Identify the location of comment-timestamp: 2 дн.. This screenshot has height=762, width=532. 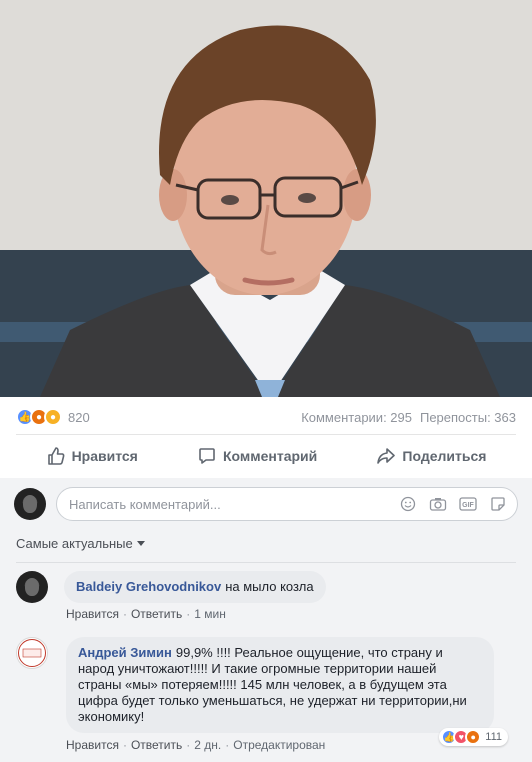
(207, 745).